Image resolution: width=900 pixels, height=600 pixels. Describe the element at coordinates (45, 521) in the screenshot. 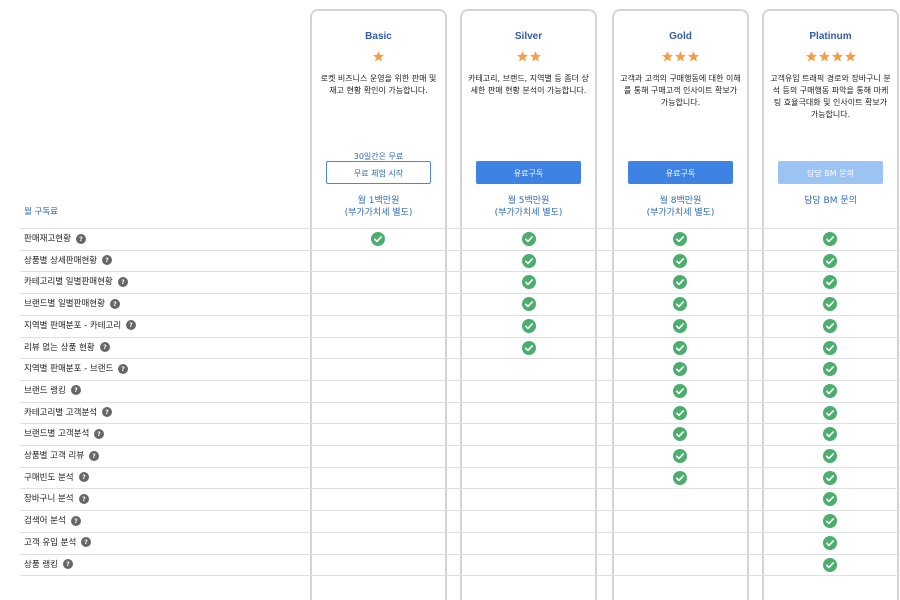

I see `feature-label-text: 검색어 분석` at that location.